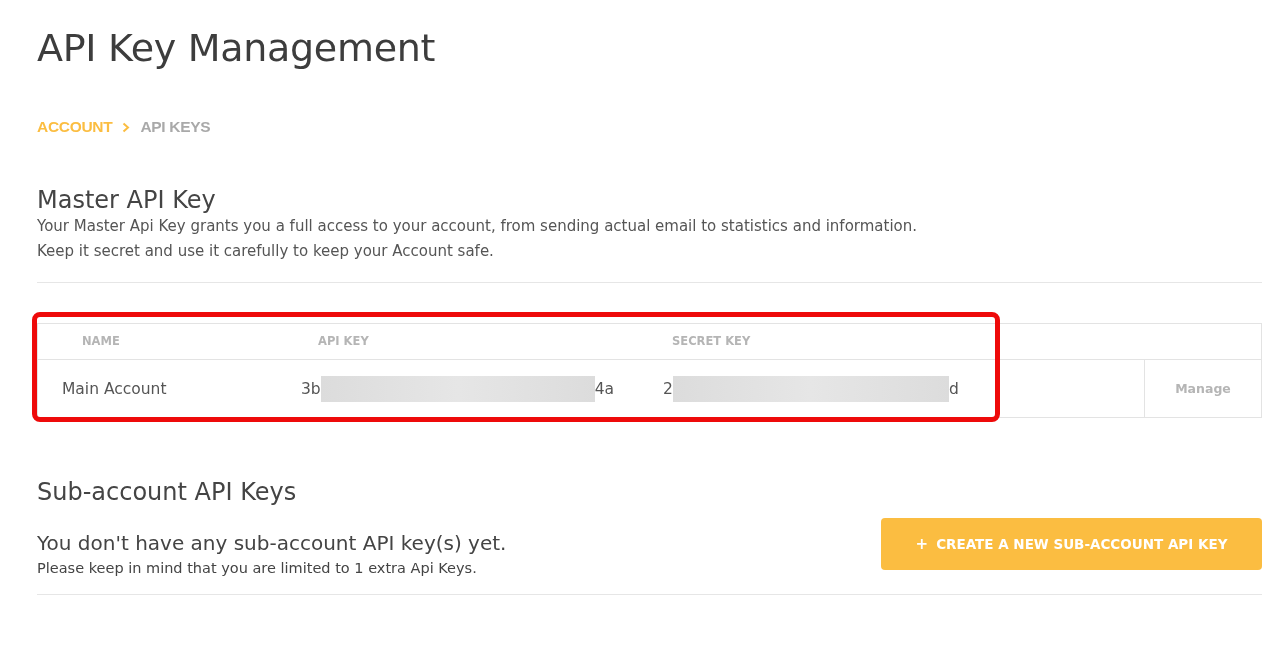  Describe the element at coordinates (127, 200) in the screenshot. I see `section-heading: Master API Key` at that location.